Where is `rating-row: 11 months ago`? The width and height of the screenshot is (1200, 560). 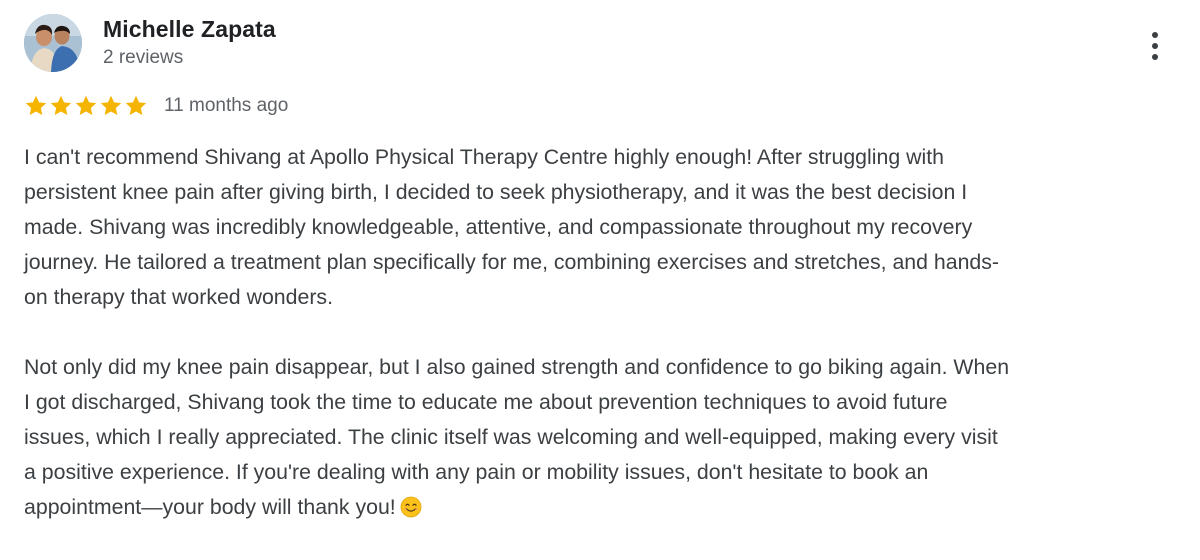 rating-row: 11 months ago is located at coordinates (156, 106).